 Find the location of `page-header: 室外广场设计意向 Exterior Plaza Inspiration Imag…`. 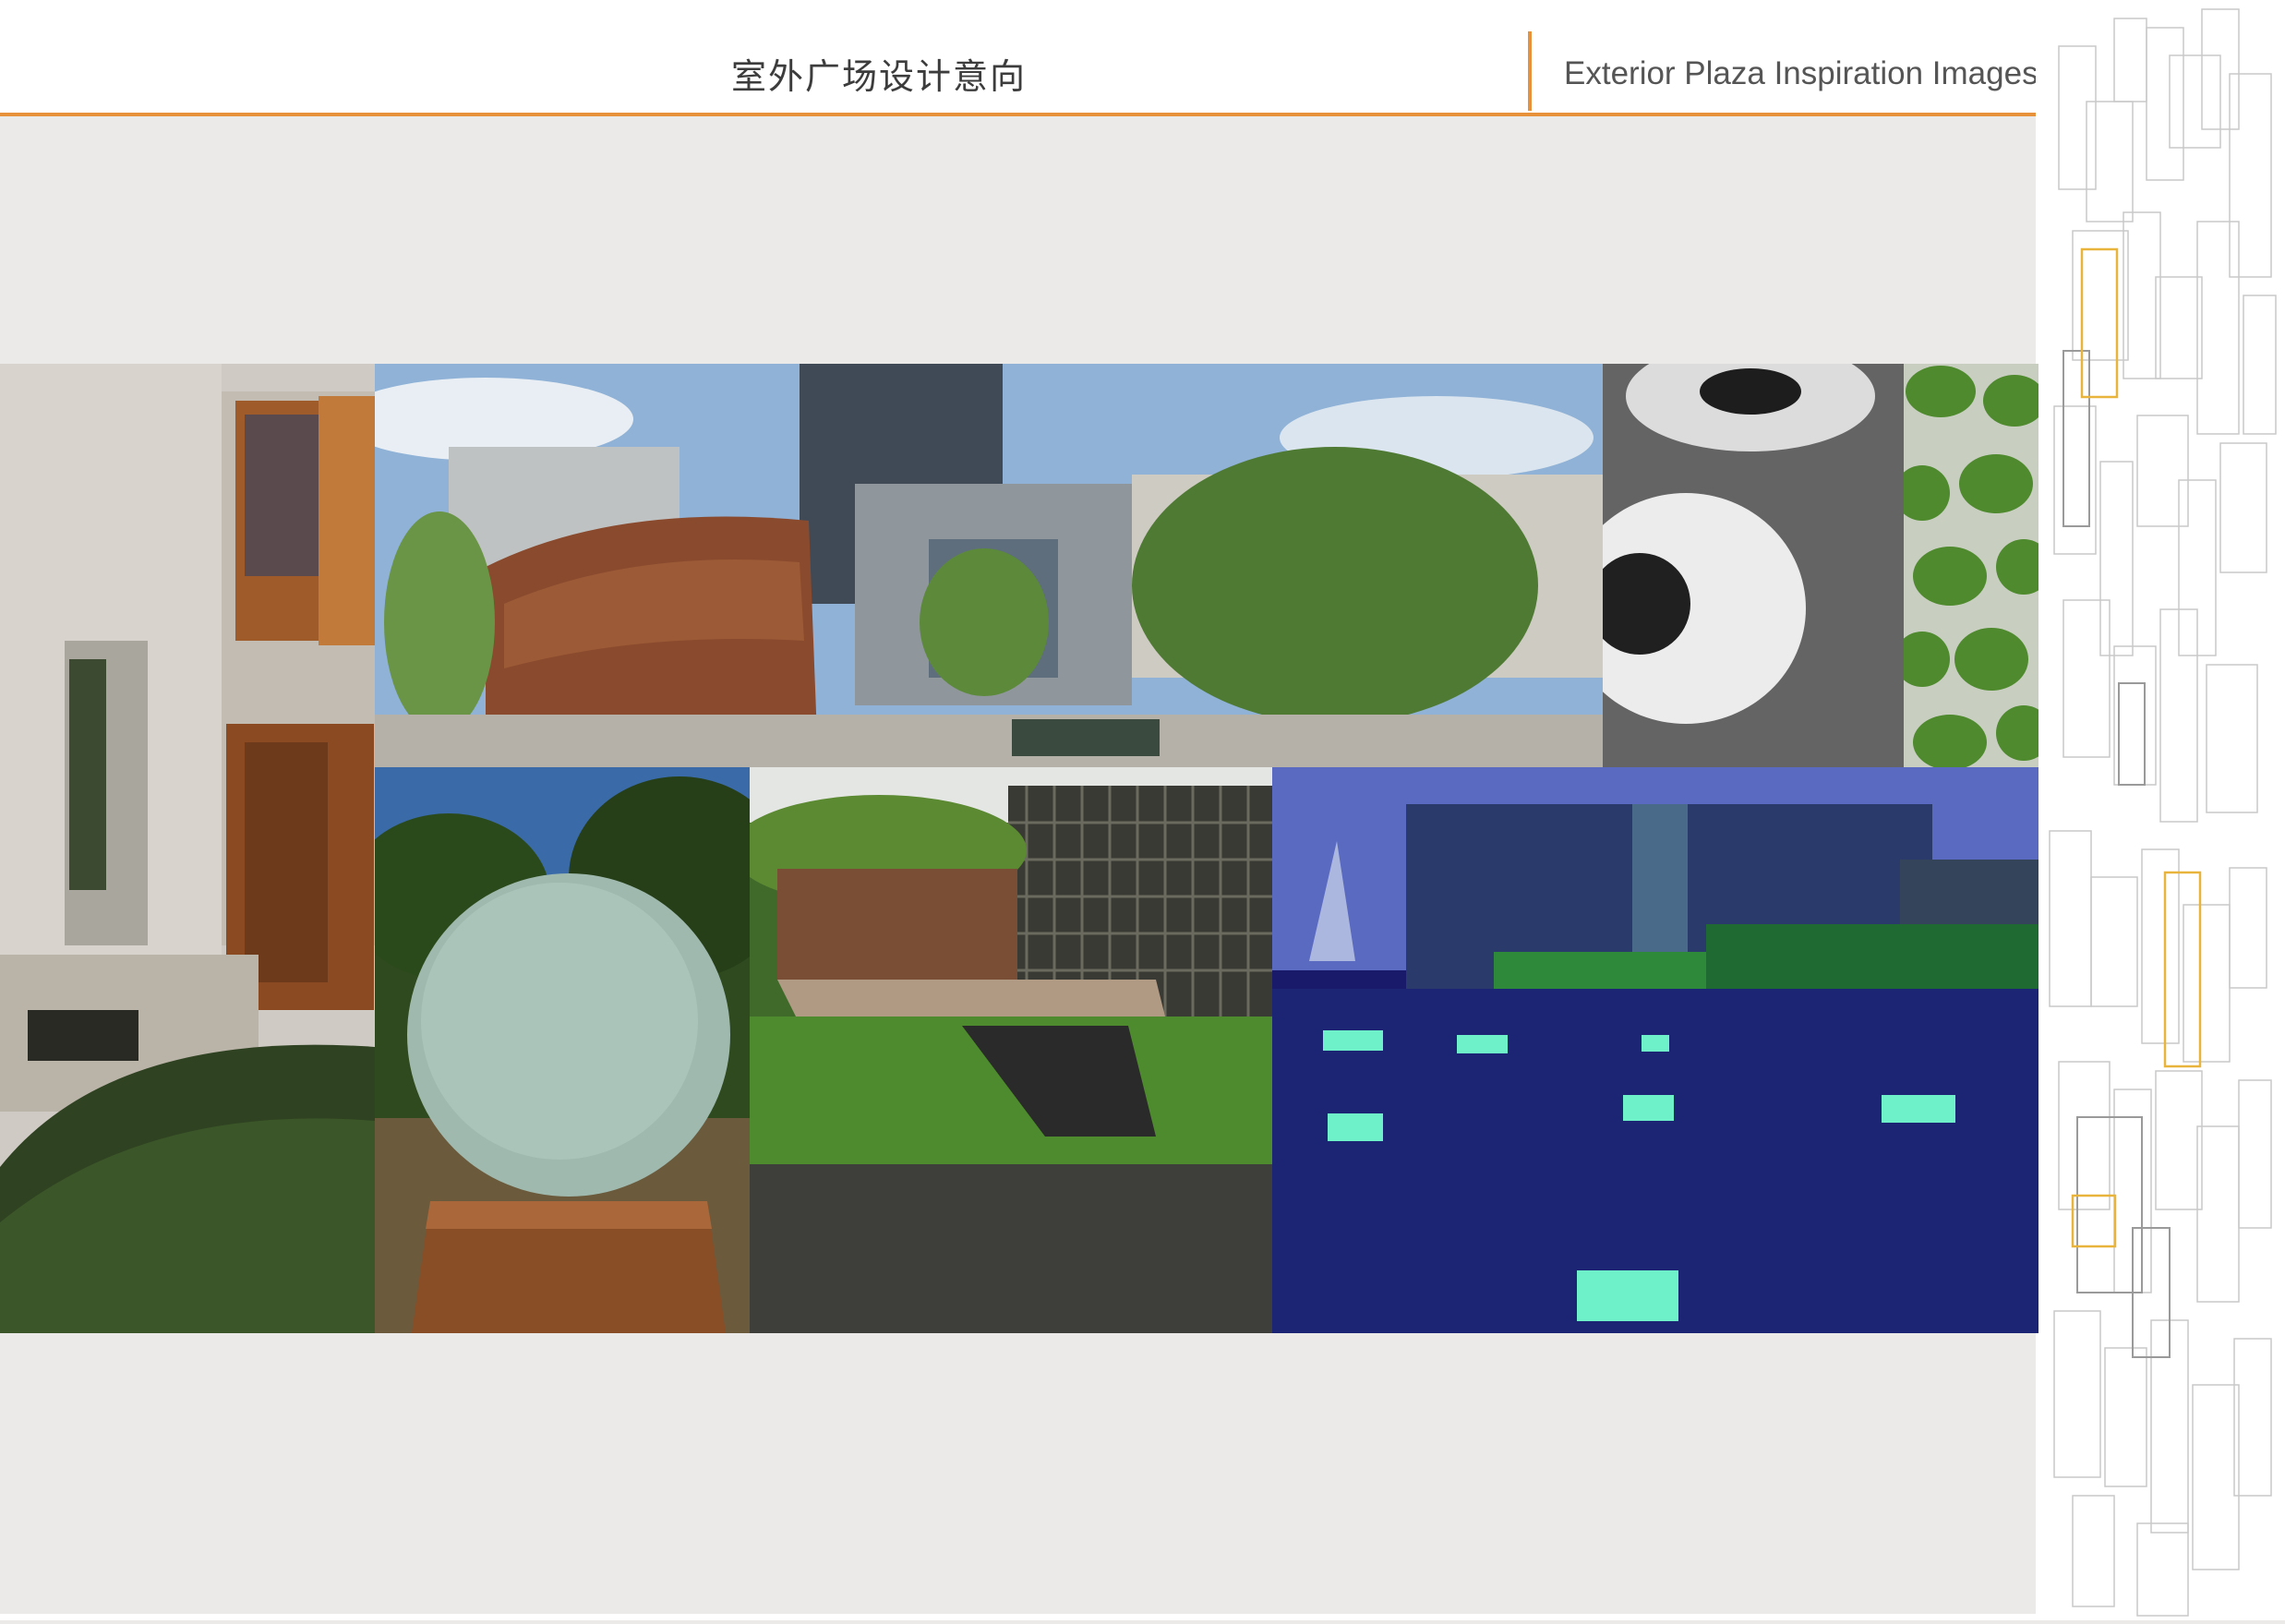

page-header: 室外广场设计意向 Exterior Plaza Inspiration Imag… is located at coordinates (1019, 58).